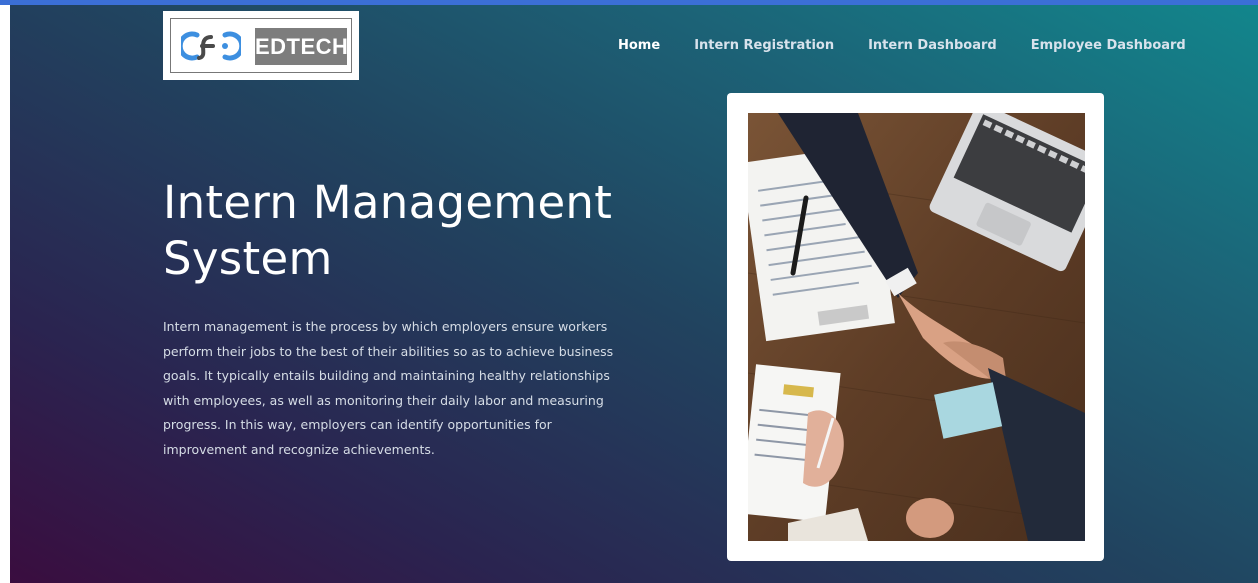  I want to click on logo-border: EDTECH, so click(261, 45).